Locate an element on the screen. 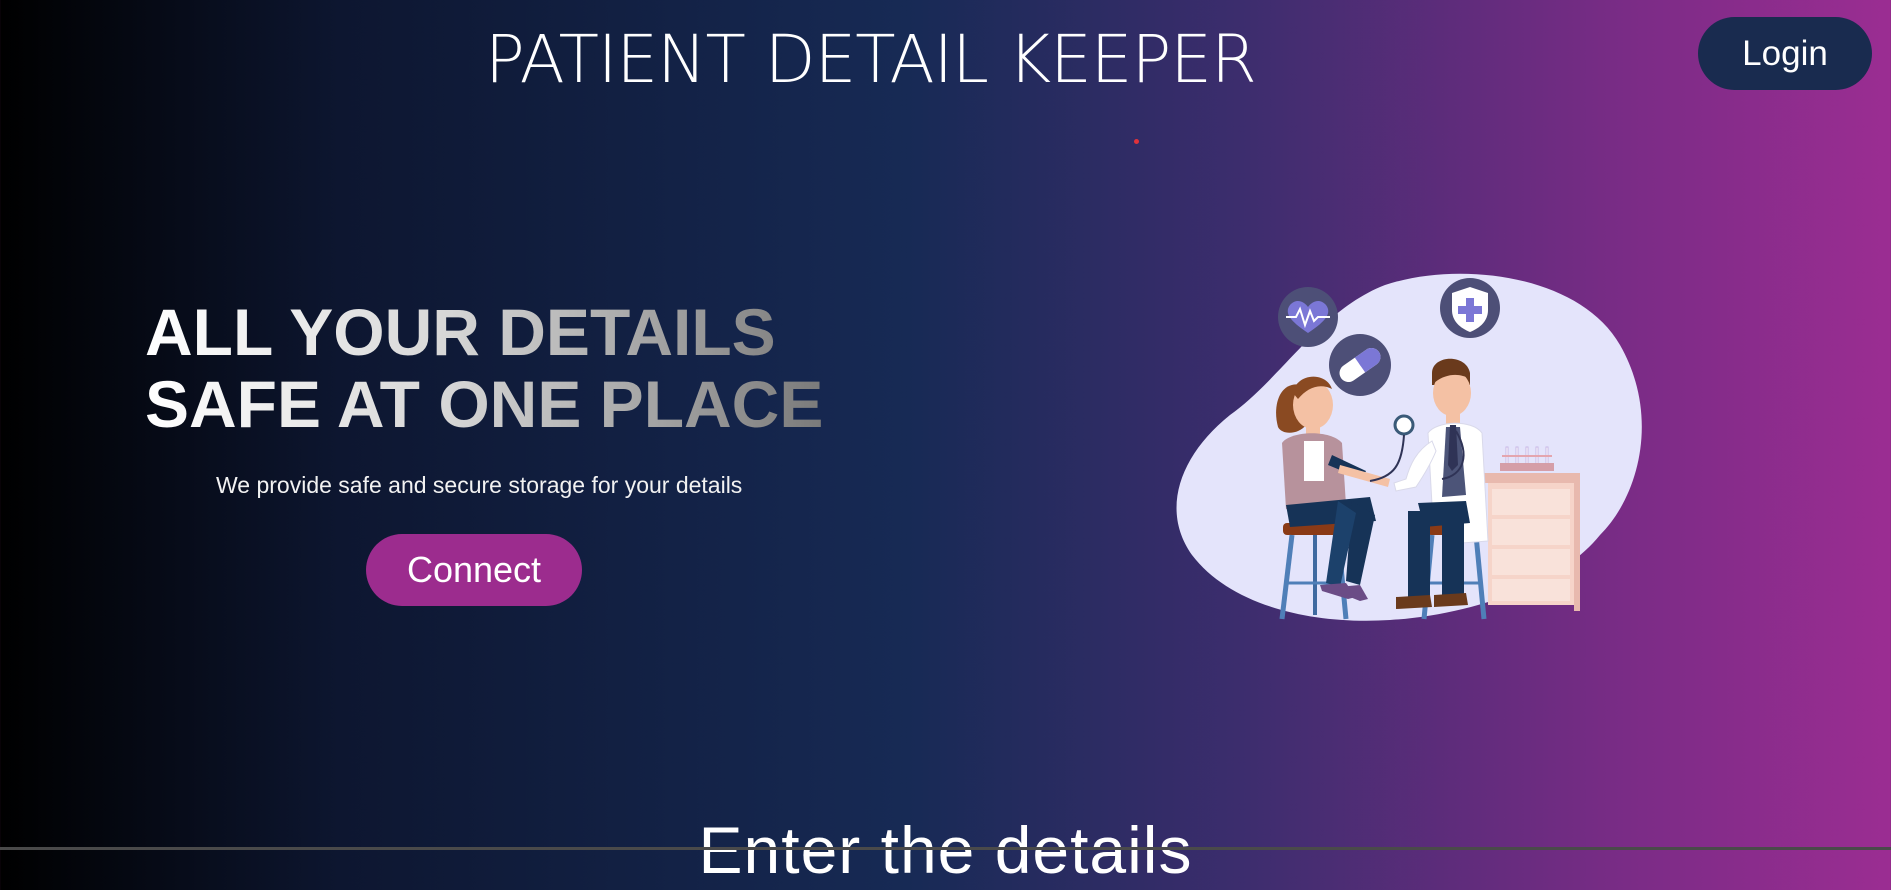 Image resolution: width=1891 pixels, height=890 pixels. red-dot is located at coordinates (1136, 141).